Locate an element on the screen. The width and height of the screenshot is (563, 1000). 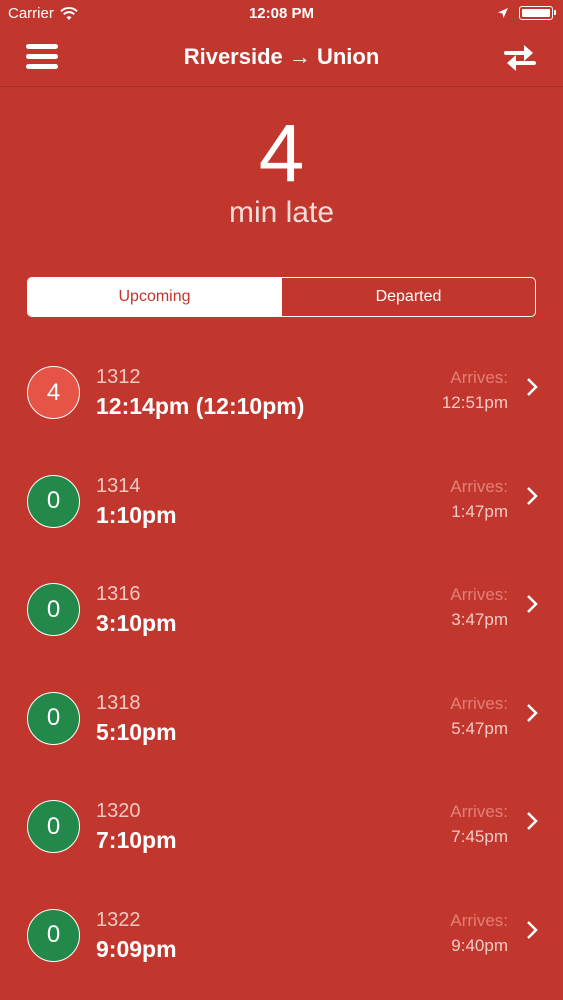
status-bar: Carrier 12:08 PM is located at coordinates (281, 15).